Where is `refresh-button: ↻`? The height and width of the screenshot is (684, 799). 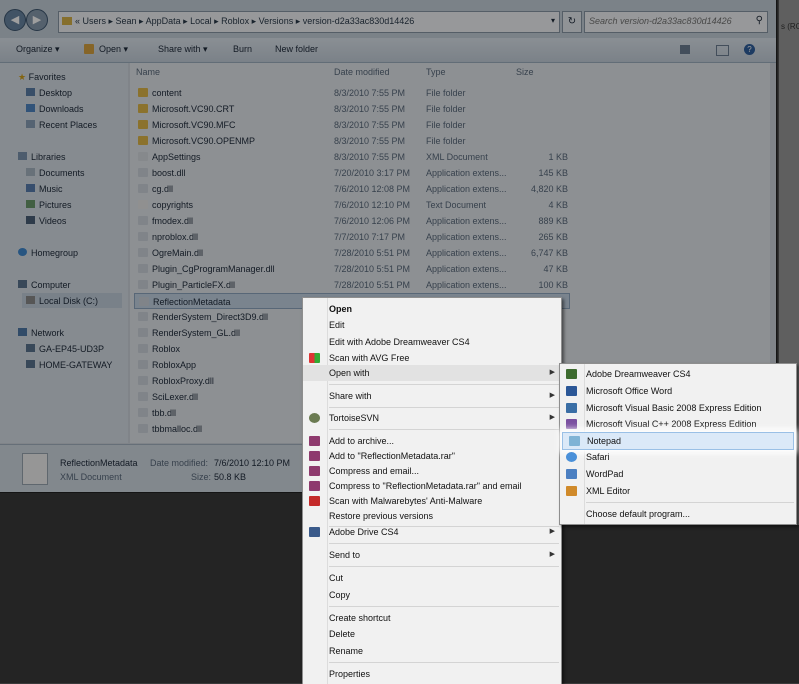 refresh-button: ↻ is located at coordinates (572, 22).